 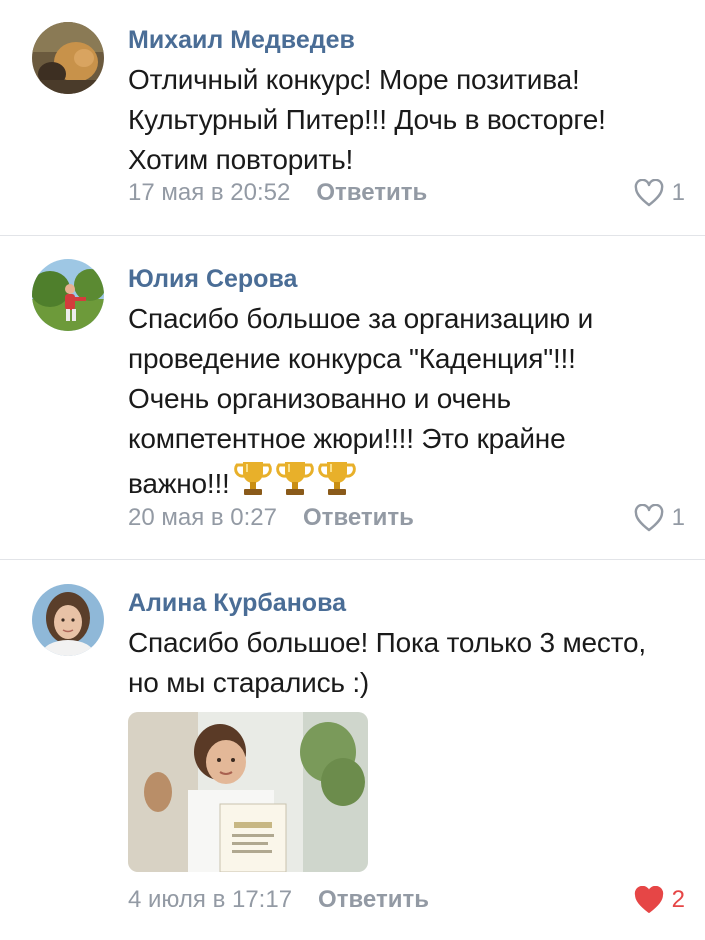 What do you see at coordinates (209, 193) in the screenshot?
I see `comment-date: 17 мая в 20:52` at bounding box center [209, 193].